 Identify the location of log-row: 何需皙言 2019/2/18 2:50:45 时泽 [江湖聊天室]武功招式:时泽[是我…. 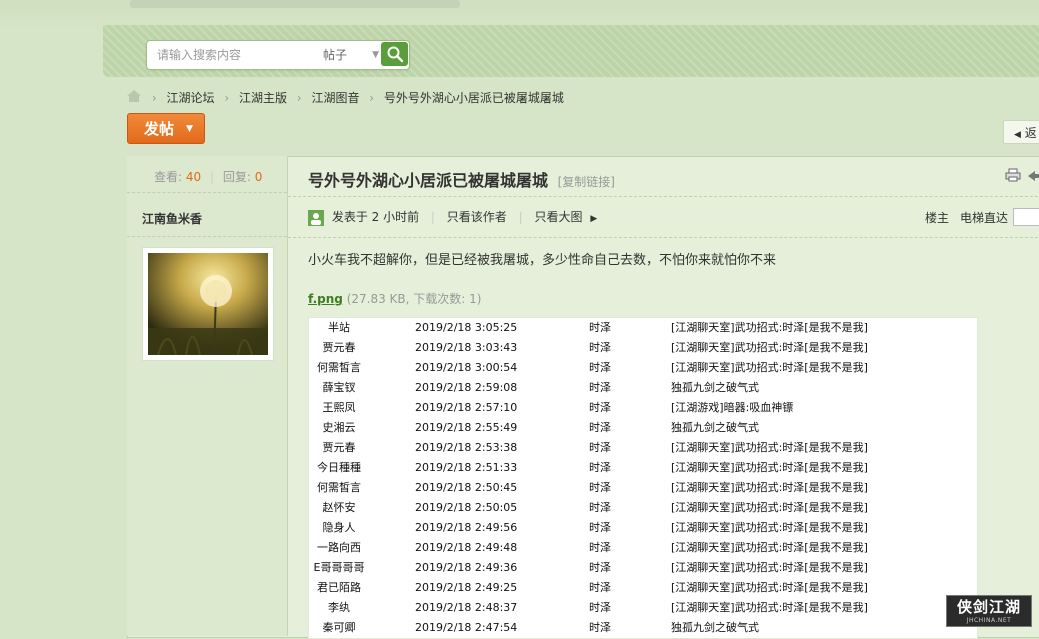
(643, 488).